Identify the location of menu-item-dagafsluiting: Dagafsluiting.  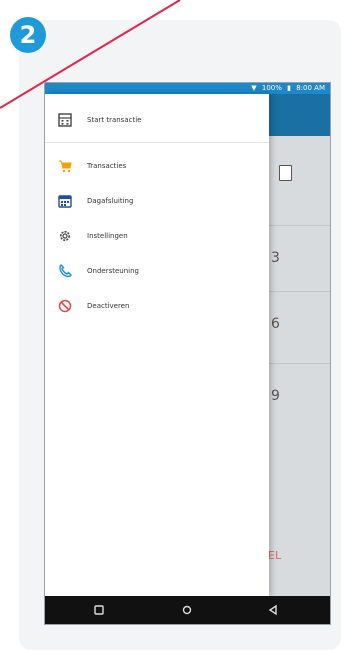
(157, 201).